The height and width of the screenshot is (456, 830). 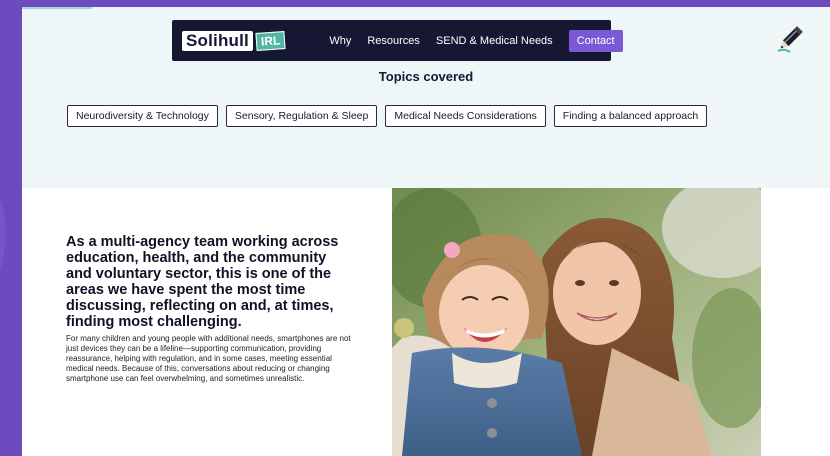 I want to click on nav-link-resources: Resources, so click(x=393, y=41).